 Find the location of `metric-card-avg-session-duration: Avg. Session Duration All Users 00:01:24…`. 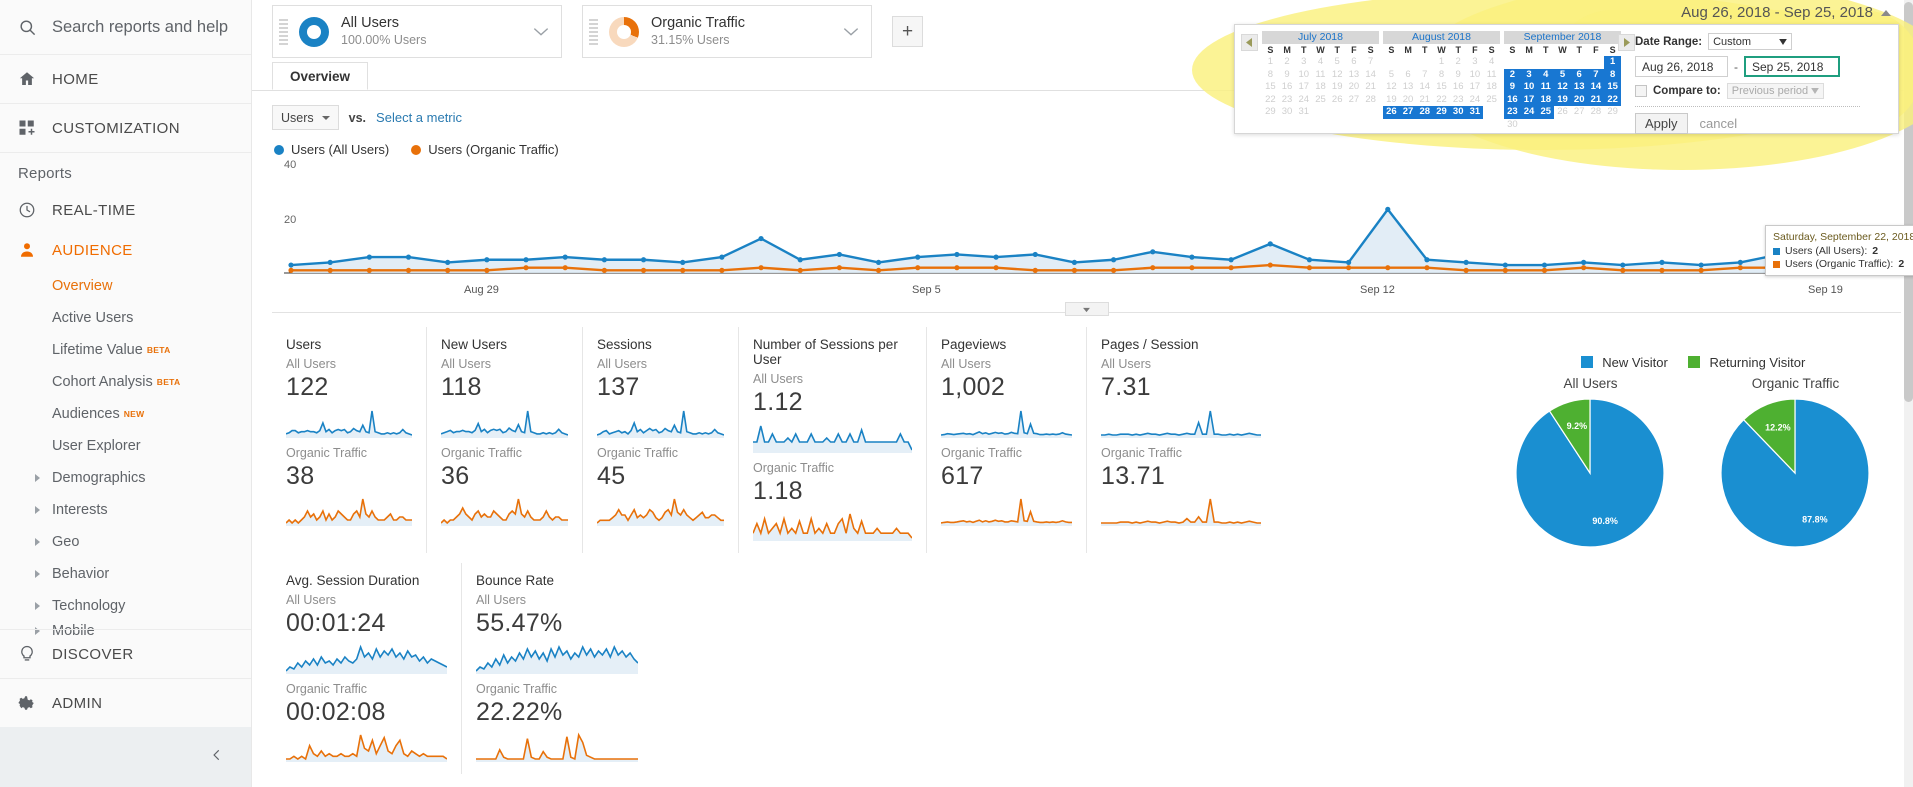

metric-card-avg-session-duration: Avg. Session Duration All Users 00:01:24… is located at coordinates (367, 668).